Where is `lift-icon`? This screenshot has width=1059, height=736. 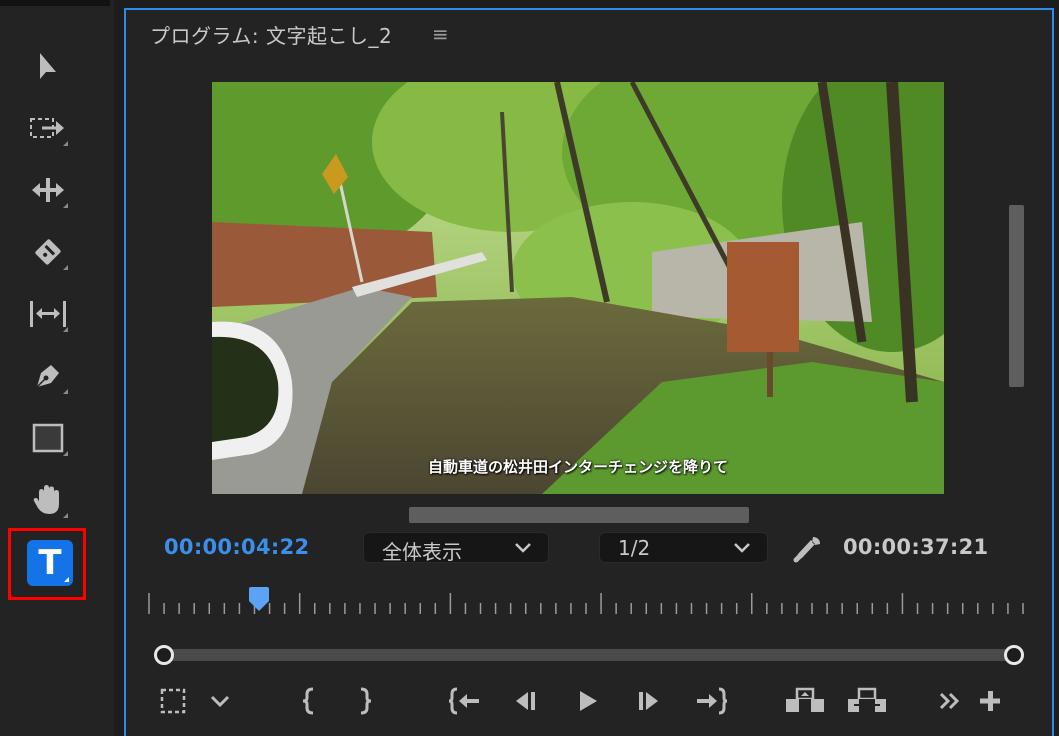
lift-icon is located at coordinates (805, 699).